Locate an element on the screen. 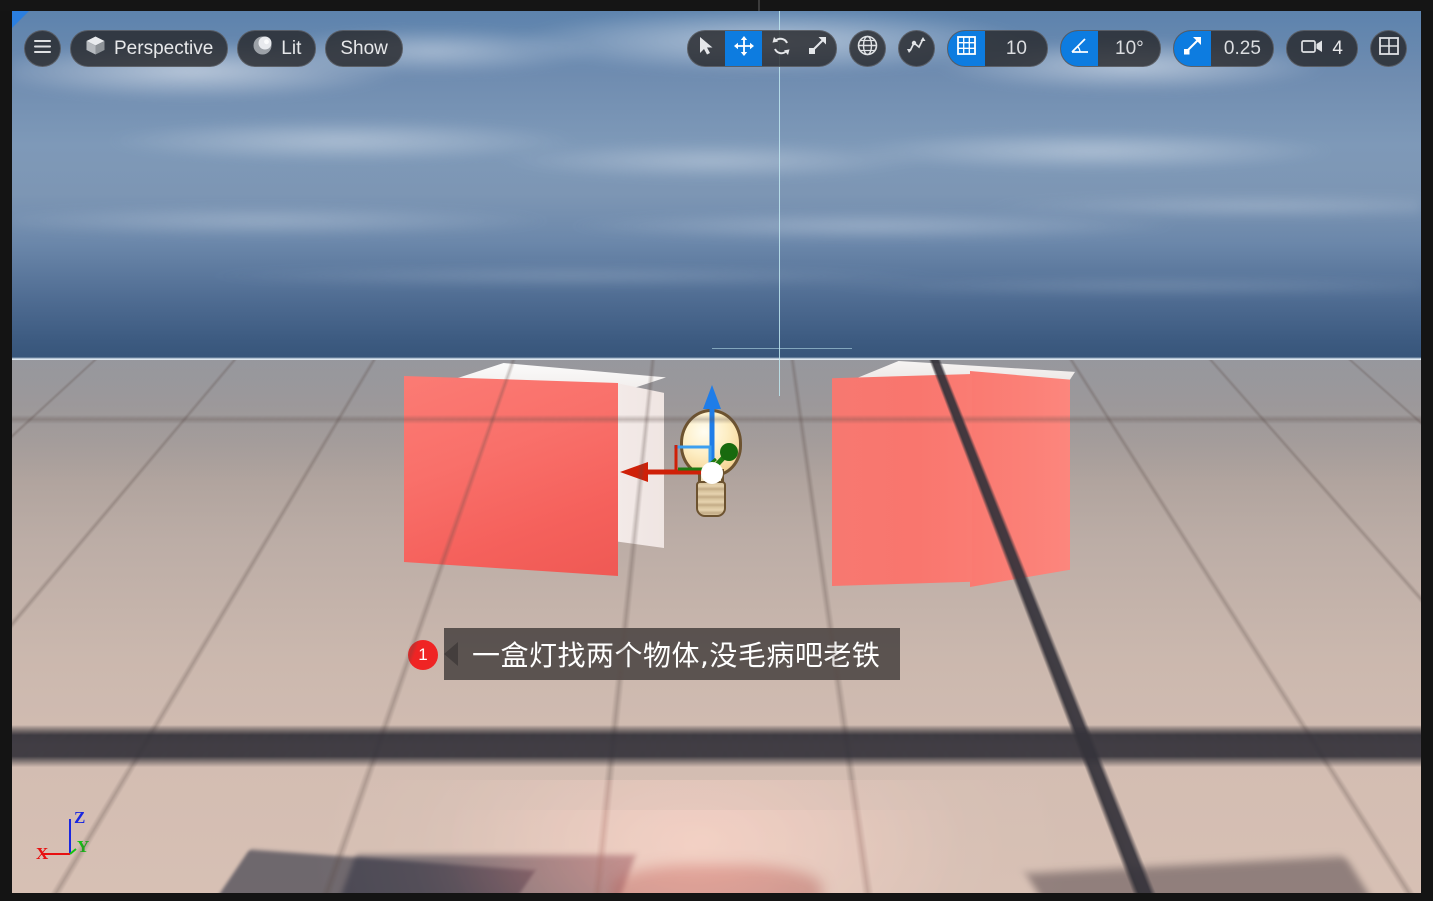 The image size is (1433, 901). bulb-screw-base is located at coordinates (711, 499).